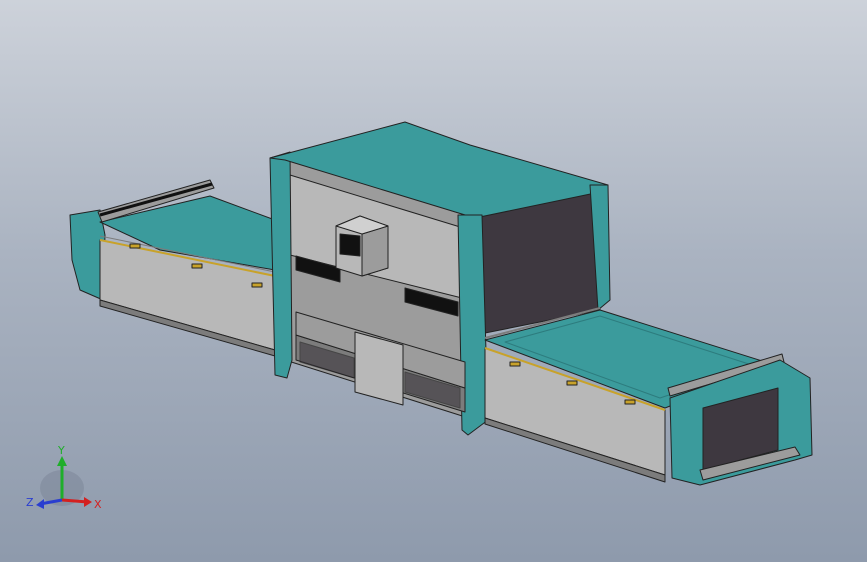 This screenshot has width=867, height=562. I want to click on x-axis-label: X, so click(98, 504).